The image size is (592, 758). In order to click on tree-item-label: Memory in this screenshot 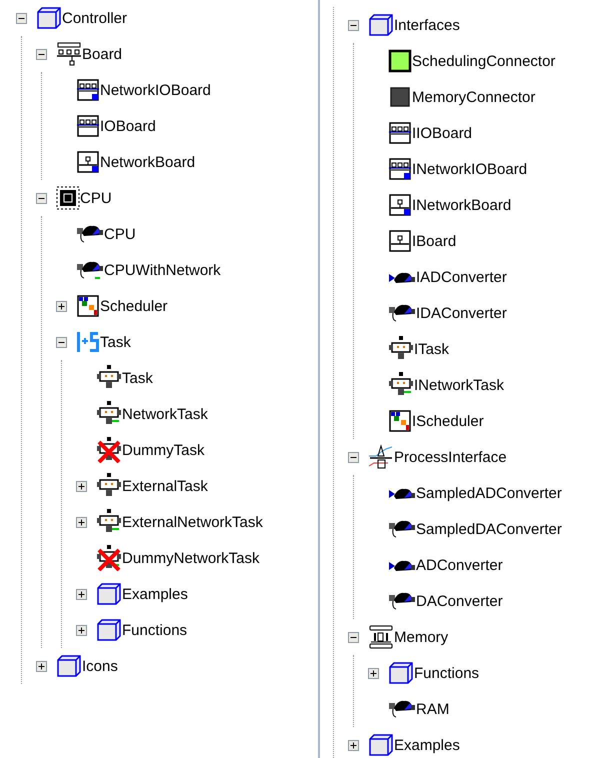, I will do `click(421, 637)`.